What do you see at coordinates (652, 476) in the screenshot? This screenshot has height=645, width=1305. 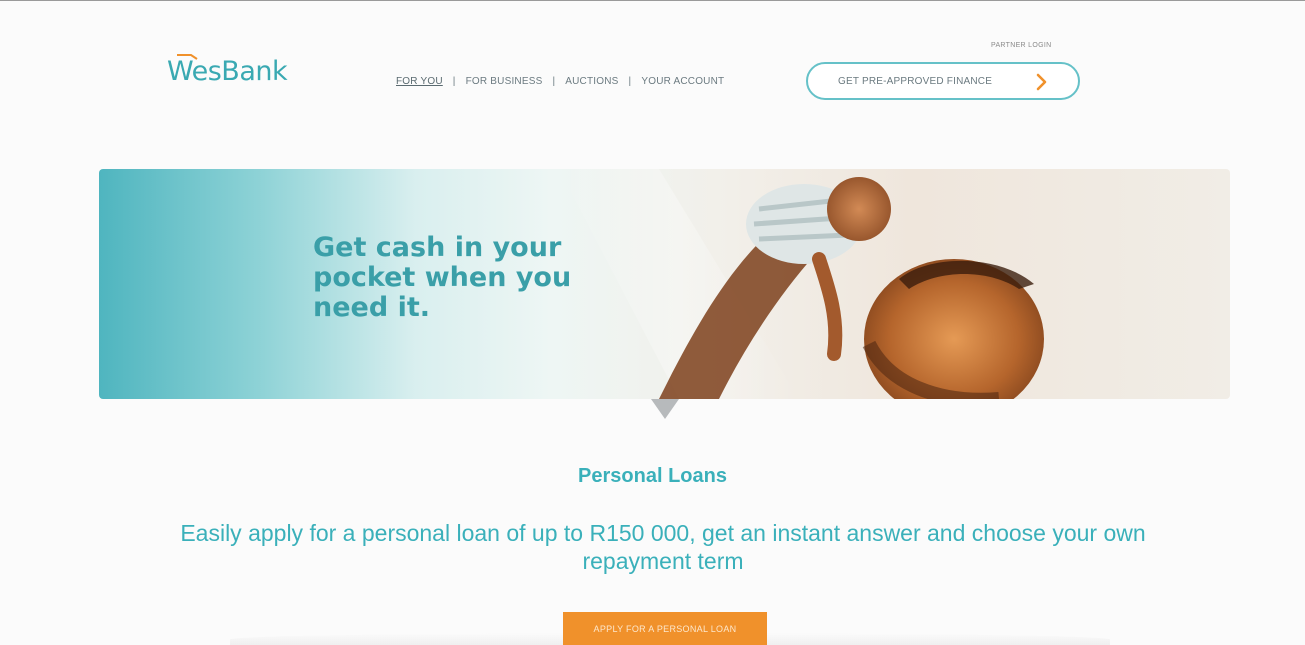 I see `page-title: Personal Loans` at bounding box center [652, 476].